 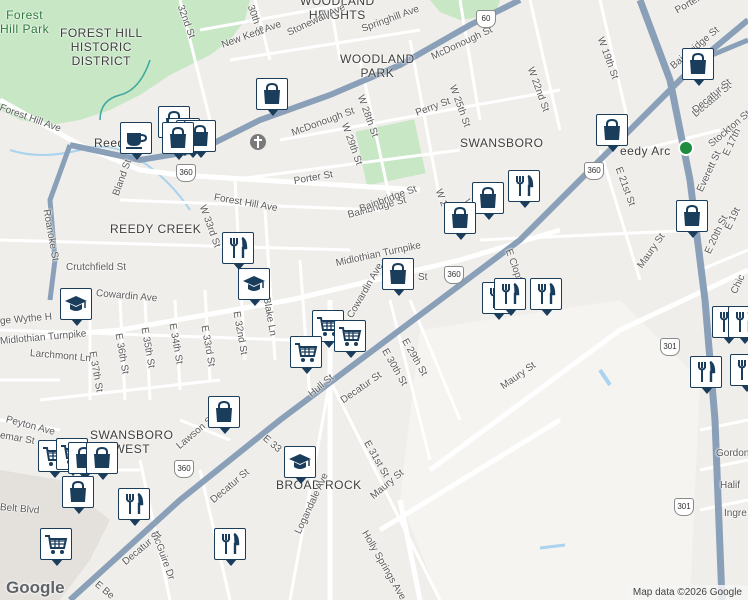 I want to click on cafe-pin, so click(x=137, y=142).